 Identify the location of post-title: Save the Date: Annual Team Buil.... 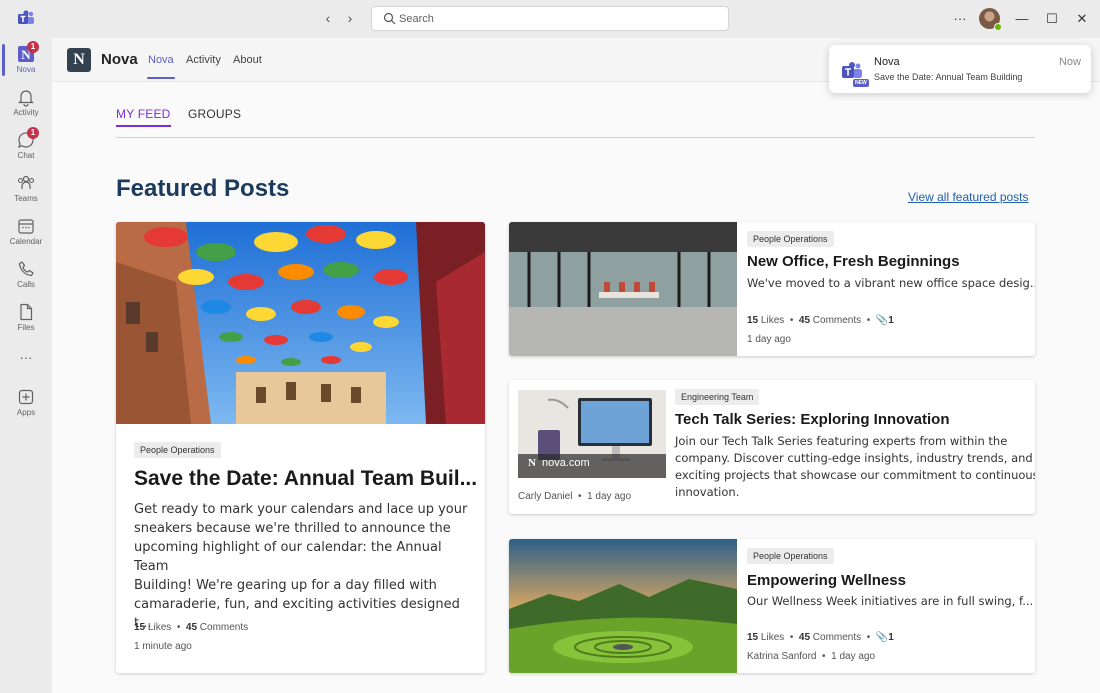
(306, 478).